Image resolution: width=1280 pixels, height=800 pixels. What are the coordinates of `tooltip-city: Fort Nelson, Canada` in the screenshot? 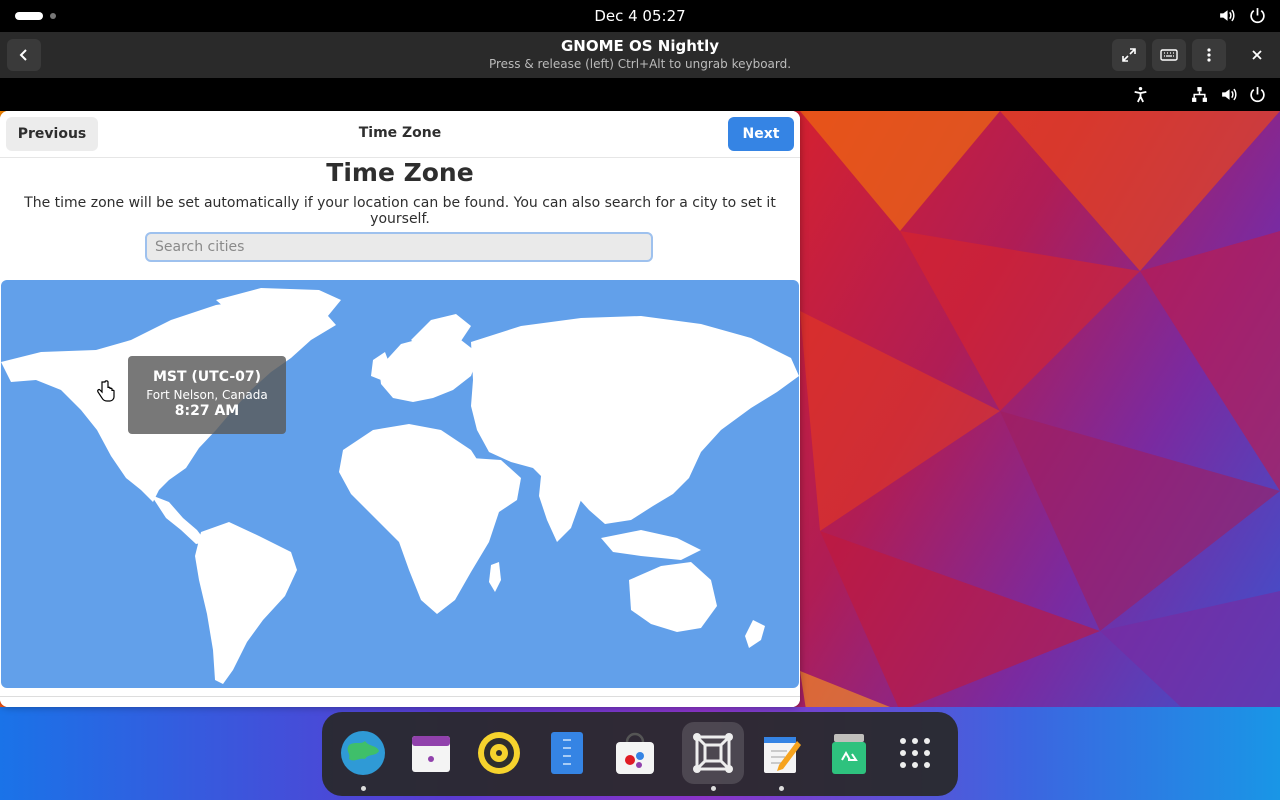 It's located at (207, 395).